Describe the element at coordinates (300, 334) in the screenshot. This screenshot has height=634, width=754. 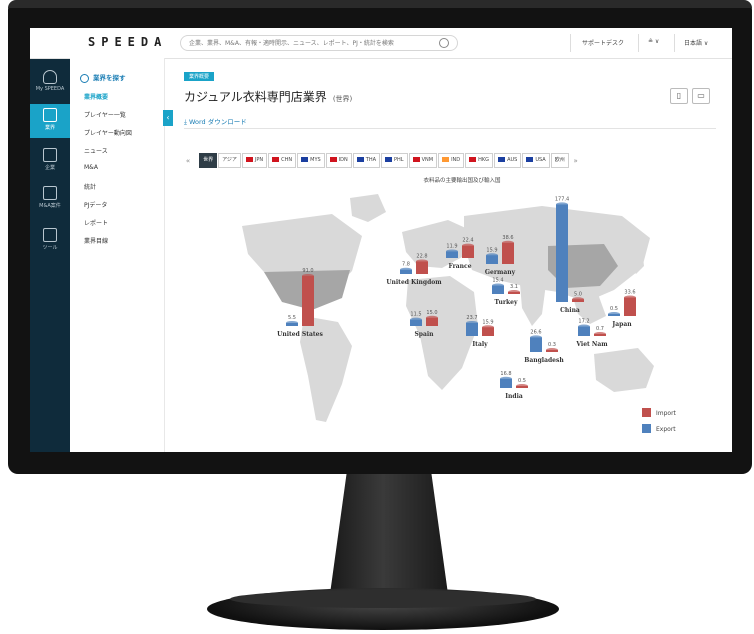
I see `country-label: United States` at that location.